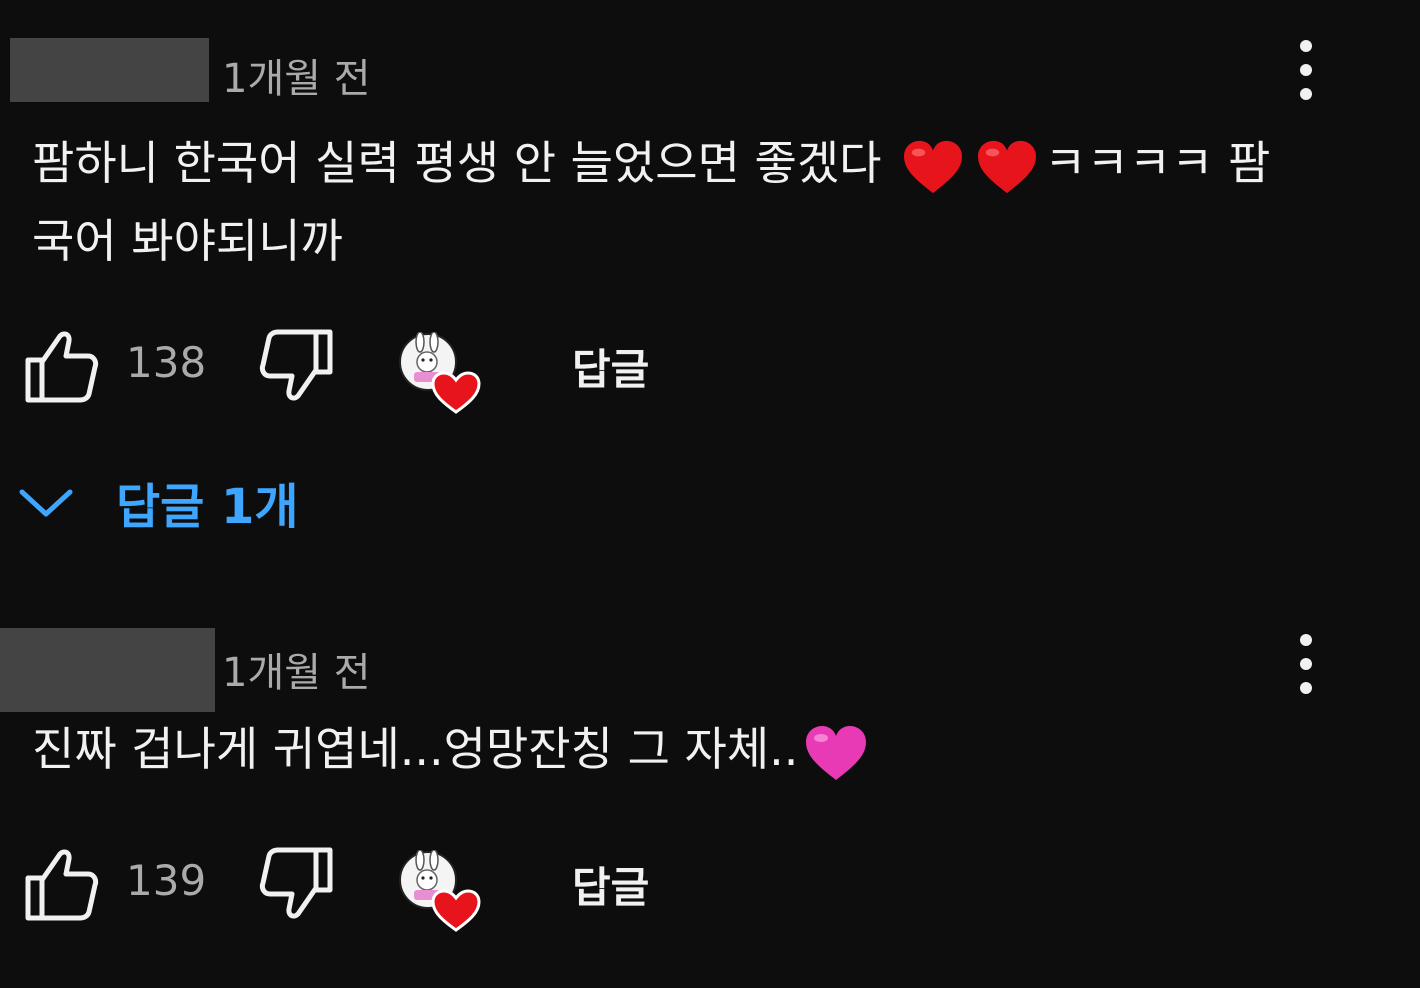 This screenshot has width=1420, height=988. What do you see at coordinates (1157, 163) in the screenshot?
I see `comment-text-part-2: ㅋㅋㅋㅋ 팜` at bounding box center [1157, 163].